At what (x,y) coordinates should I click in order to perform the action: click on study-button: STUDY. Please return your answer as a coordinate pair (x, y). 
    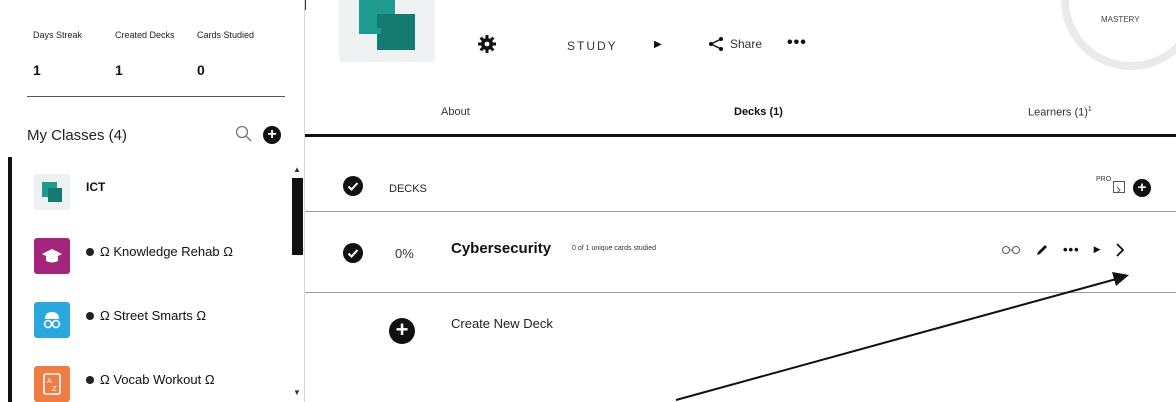
    Looking at the image, I should click on (592, 46).